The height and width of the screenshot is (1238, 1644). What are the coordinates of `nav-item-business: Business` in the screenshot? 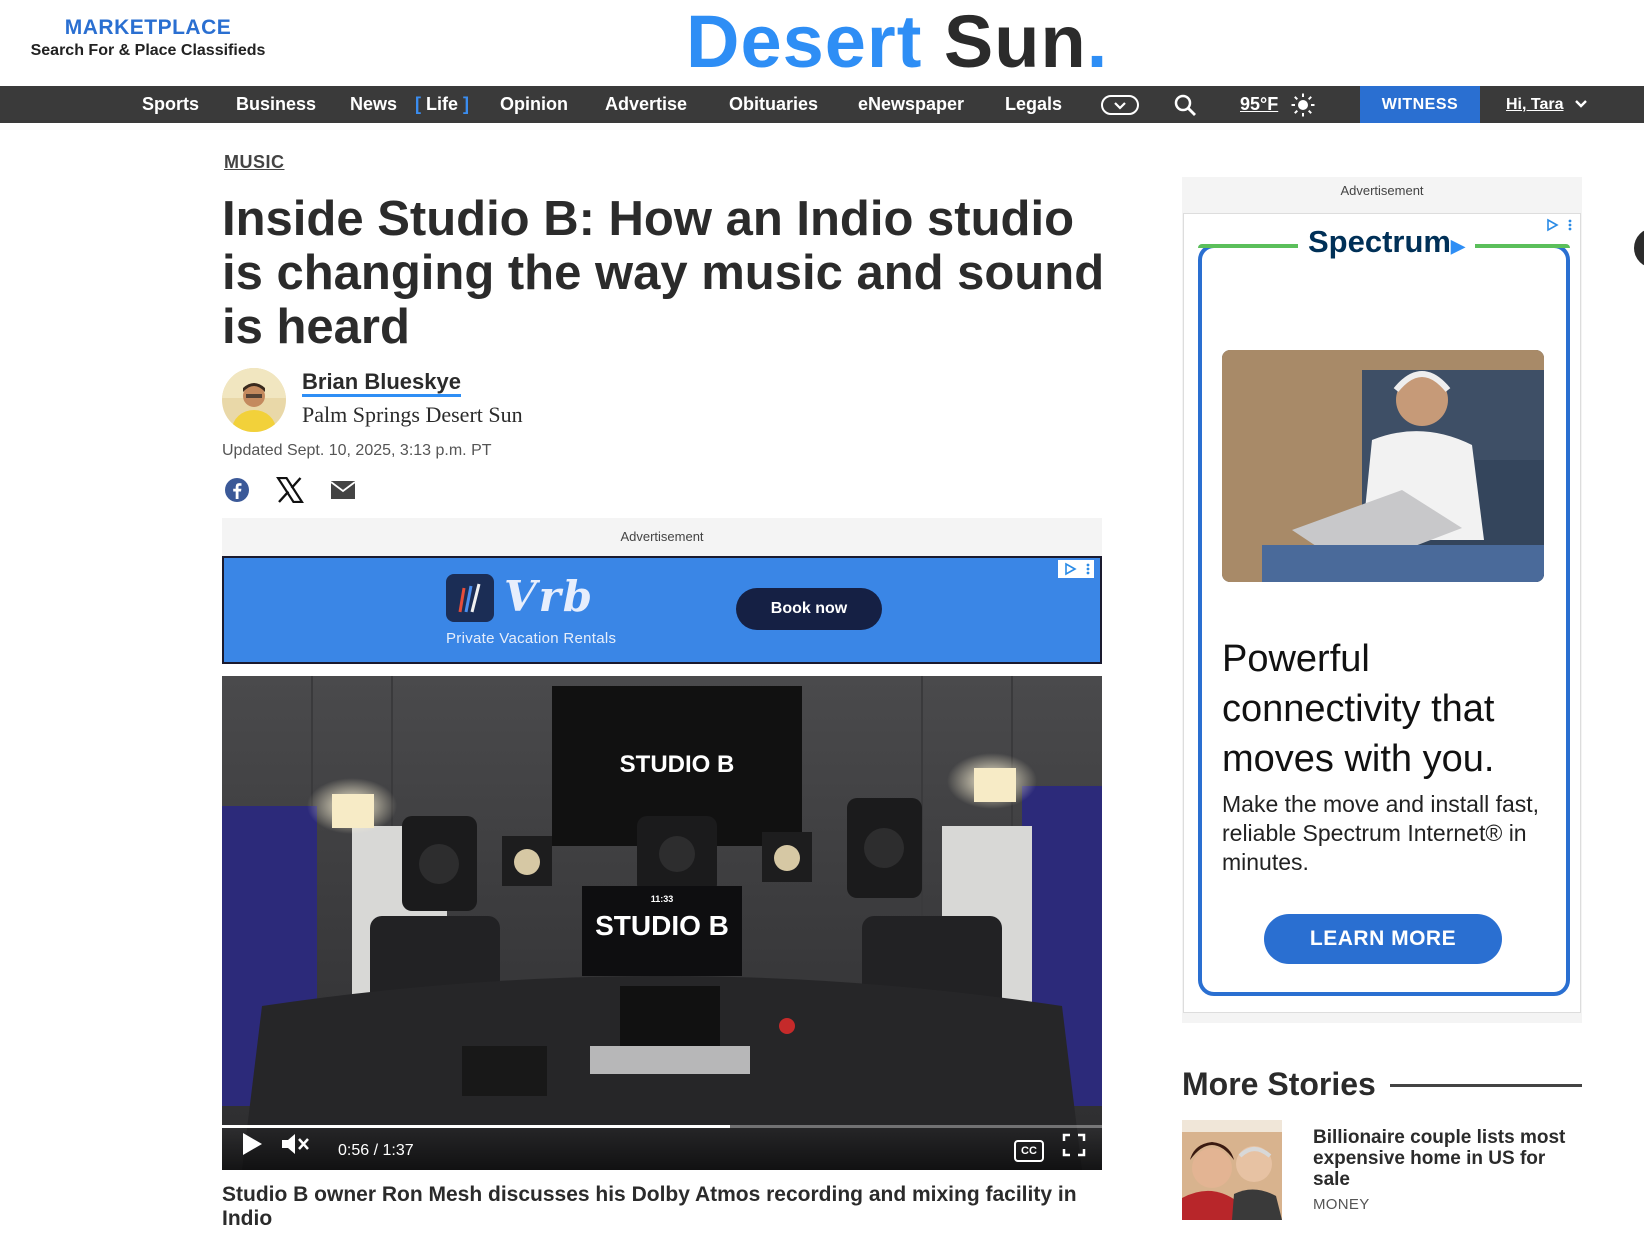 It's located at (276, 104).